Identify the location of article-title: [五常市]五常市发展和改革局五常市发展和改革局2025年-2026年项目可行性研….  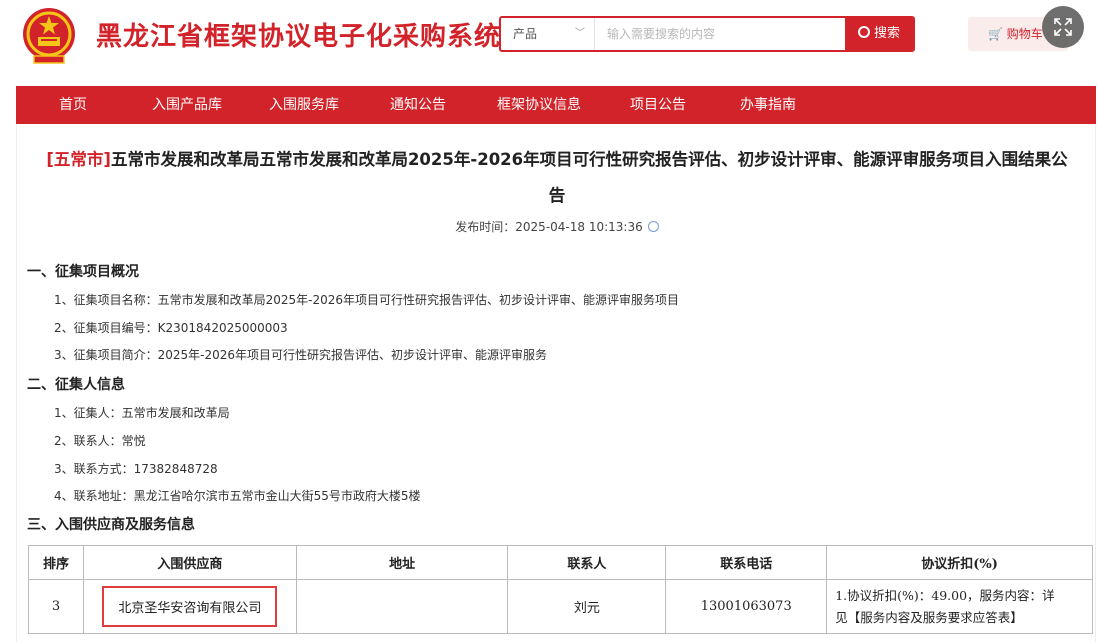
(557, 178).